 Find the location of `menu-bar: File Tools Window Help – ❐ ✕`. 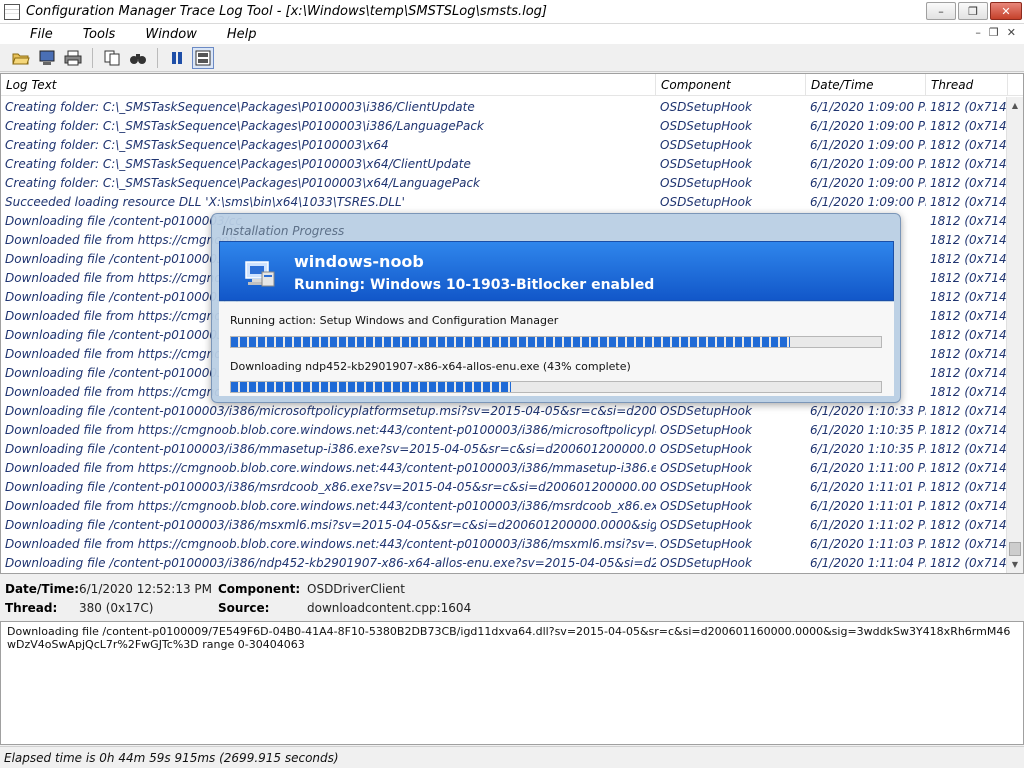

menu-bar: File Tools Window Help – ❐ ✕ is located at coordinates (512, 34).